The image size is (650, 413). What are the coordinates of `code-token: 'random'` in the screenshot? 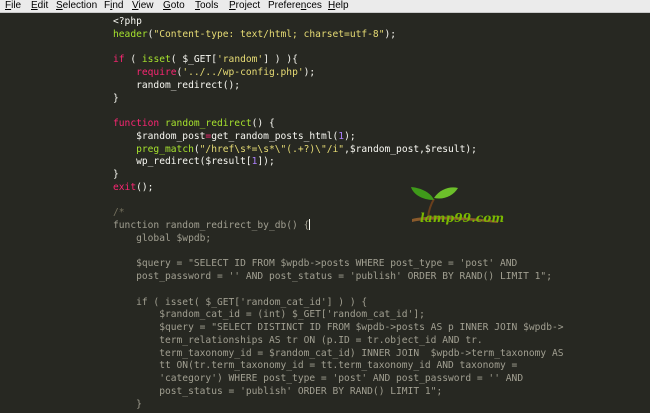 It's located at (240, 60).